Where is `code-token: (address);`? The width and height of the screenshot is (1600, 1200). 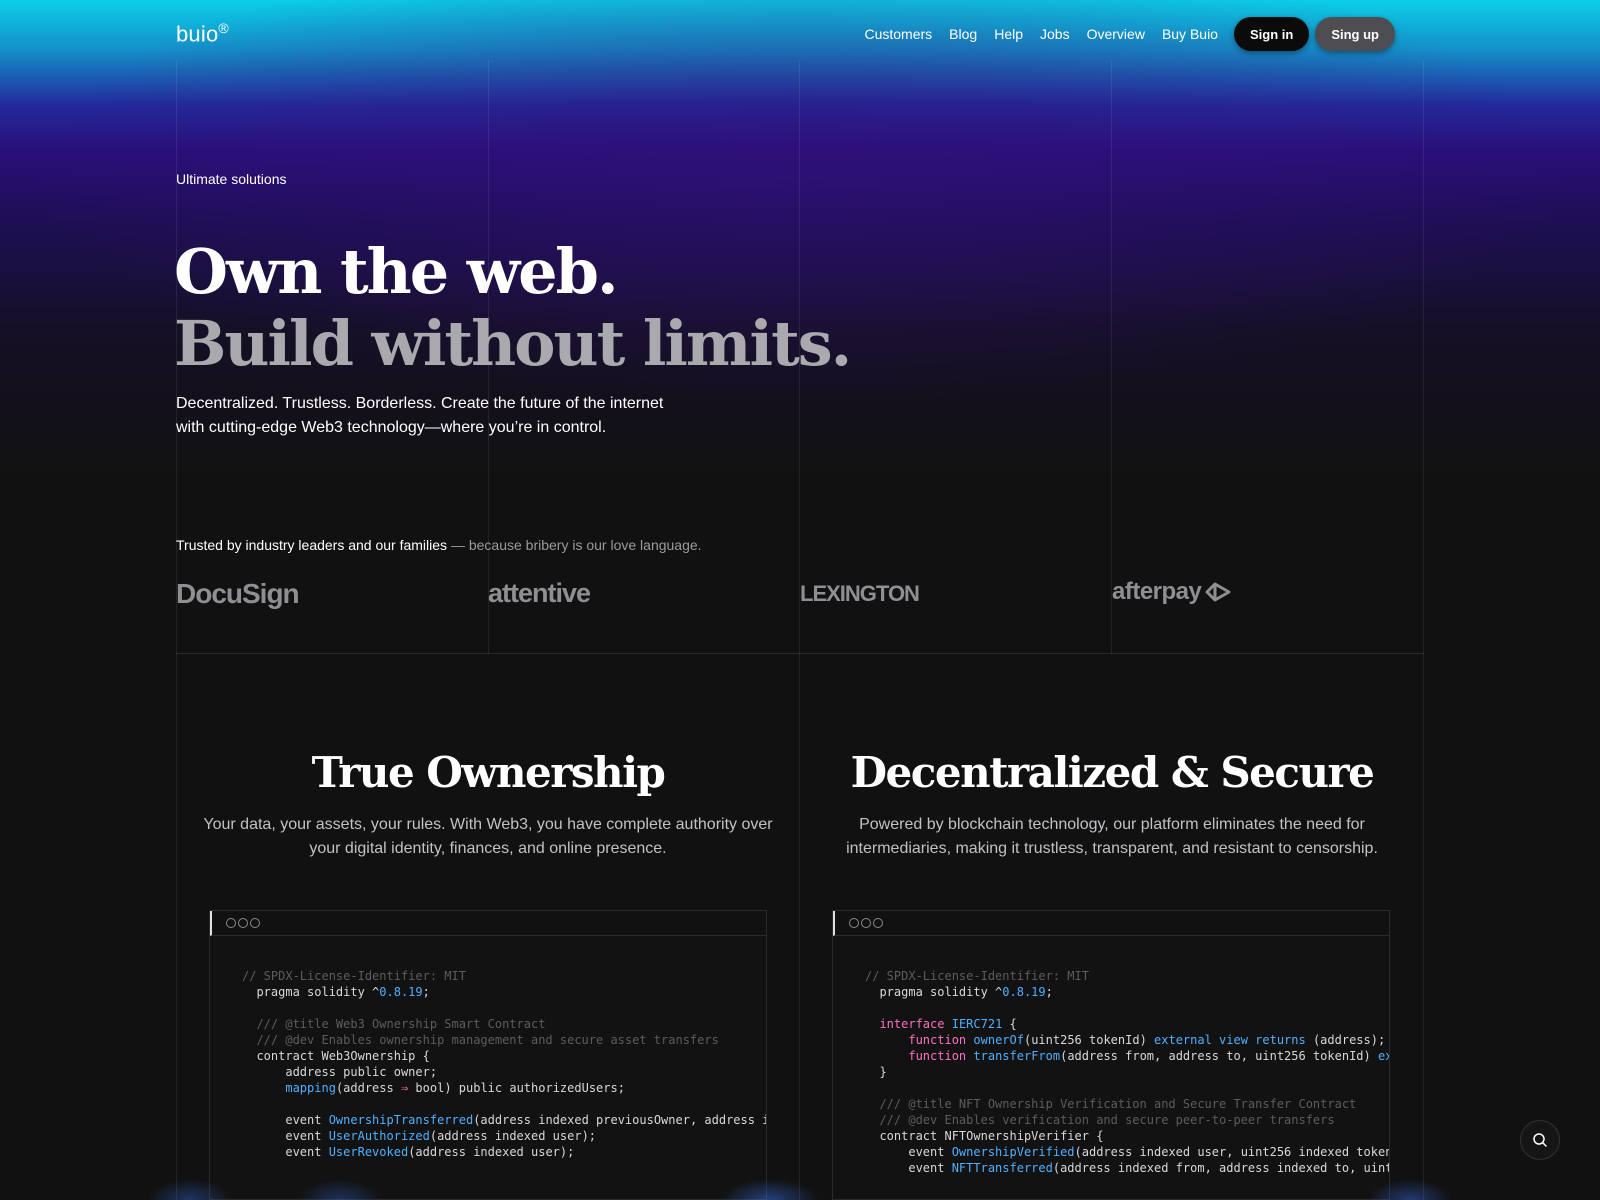
code-token: (address); is located at coordinates (1345, 1040).